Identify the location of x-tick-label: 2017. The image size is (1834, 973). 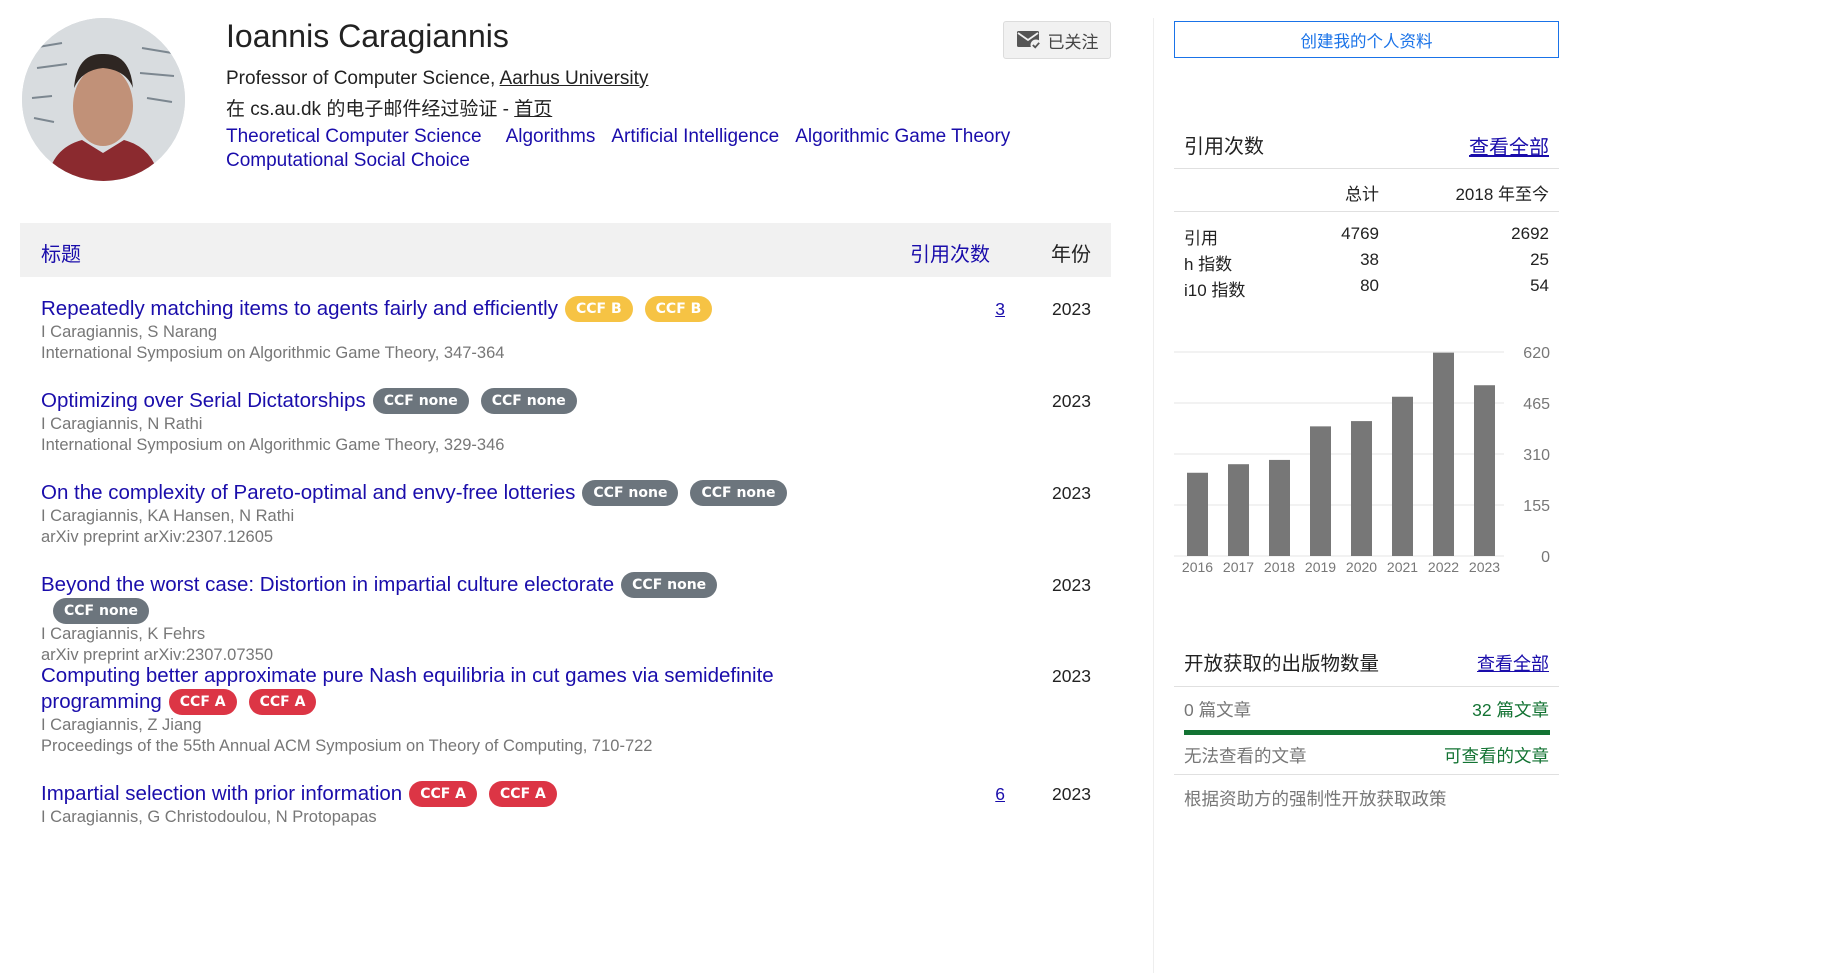
(1238, 567).